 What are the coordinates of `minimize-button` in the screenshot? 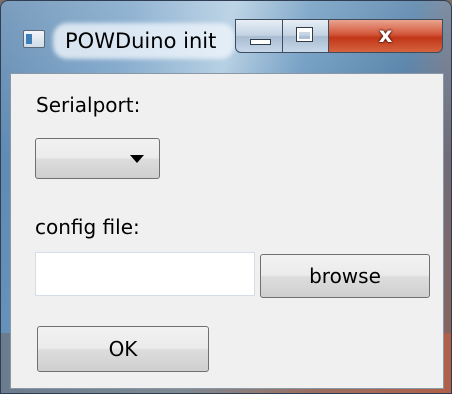 It's located at (259, 36).